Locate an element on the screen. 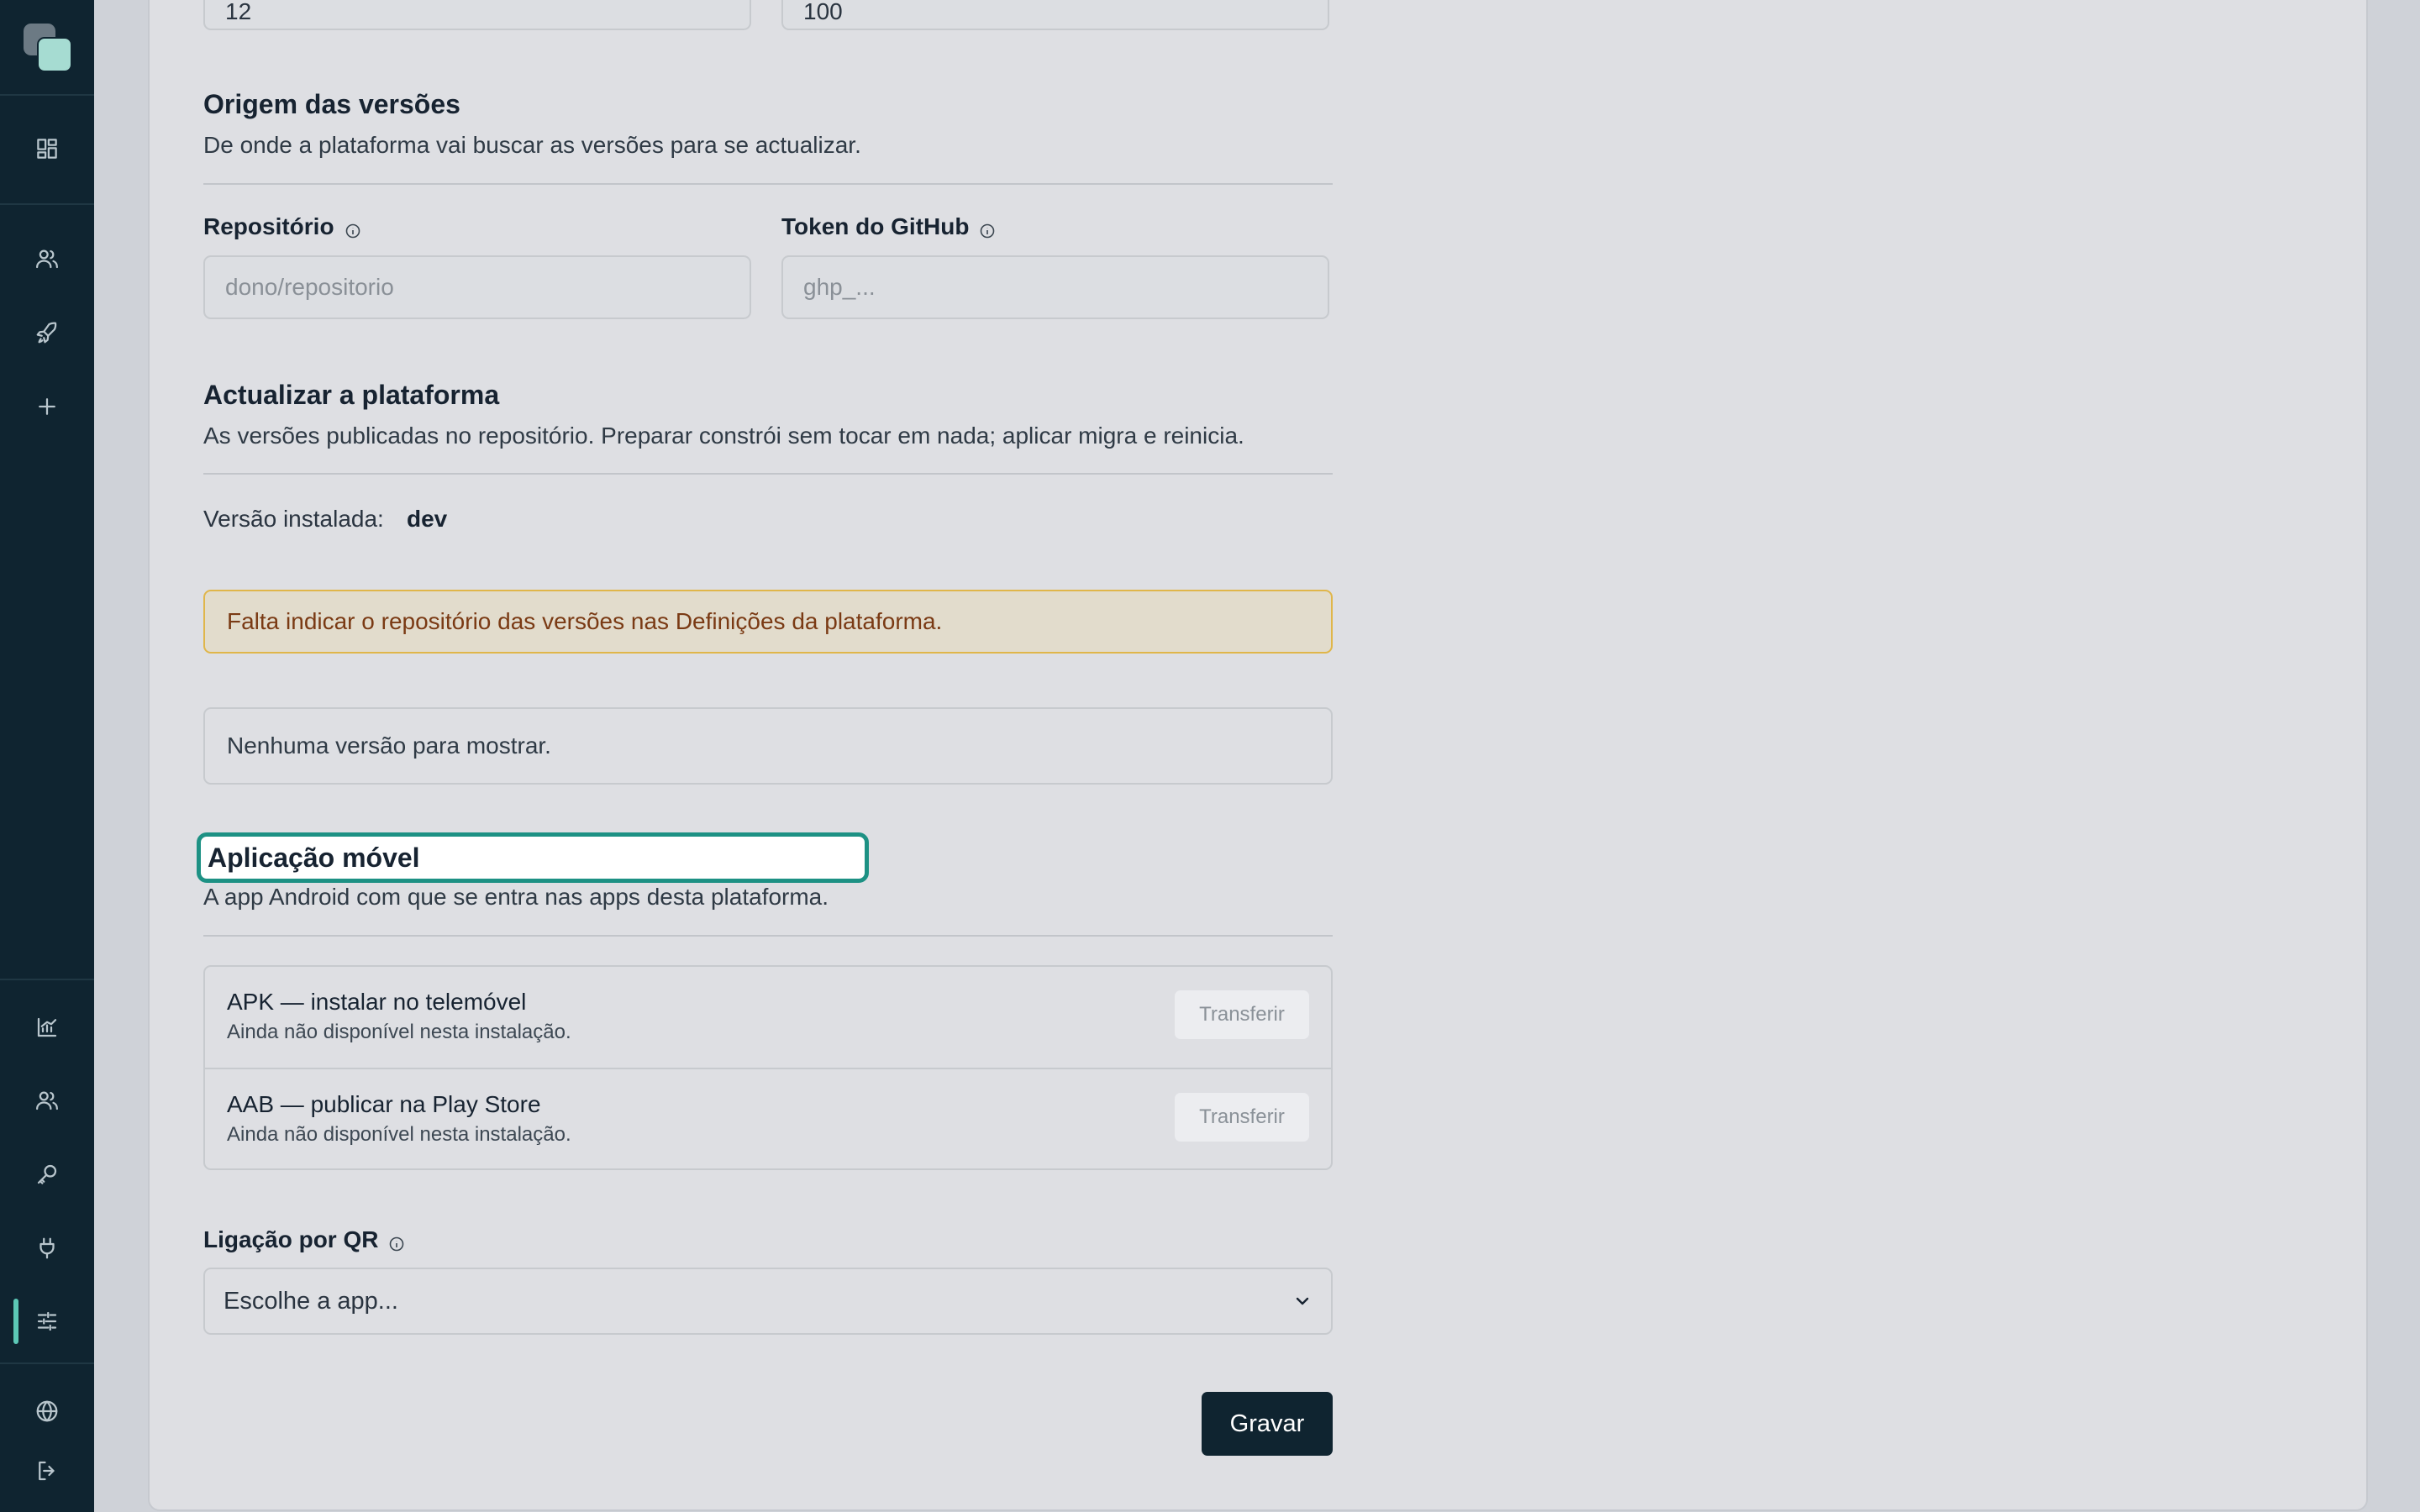  top-left-input: 12 is located at coordinates (477, 15).